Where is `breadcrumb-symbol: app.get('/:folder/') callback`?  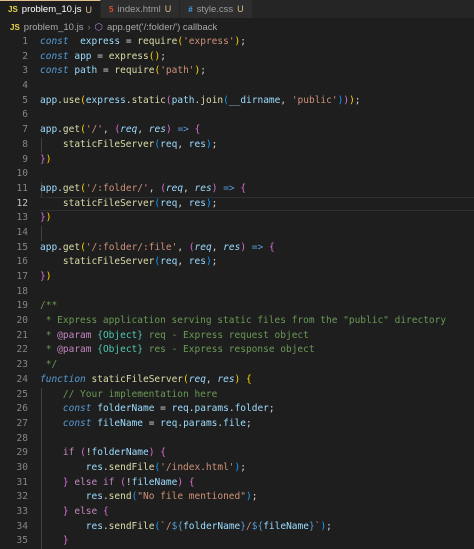 breadcrumb-symbol: app.get('/:folder/') callback is located at coordinates (162, 27).